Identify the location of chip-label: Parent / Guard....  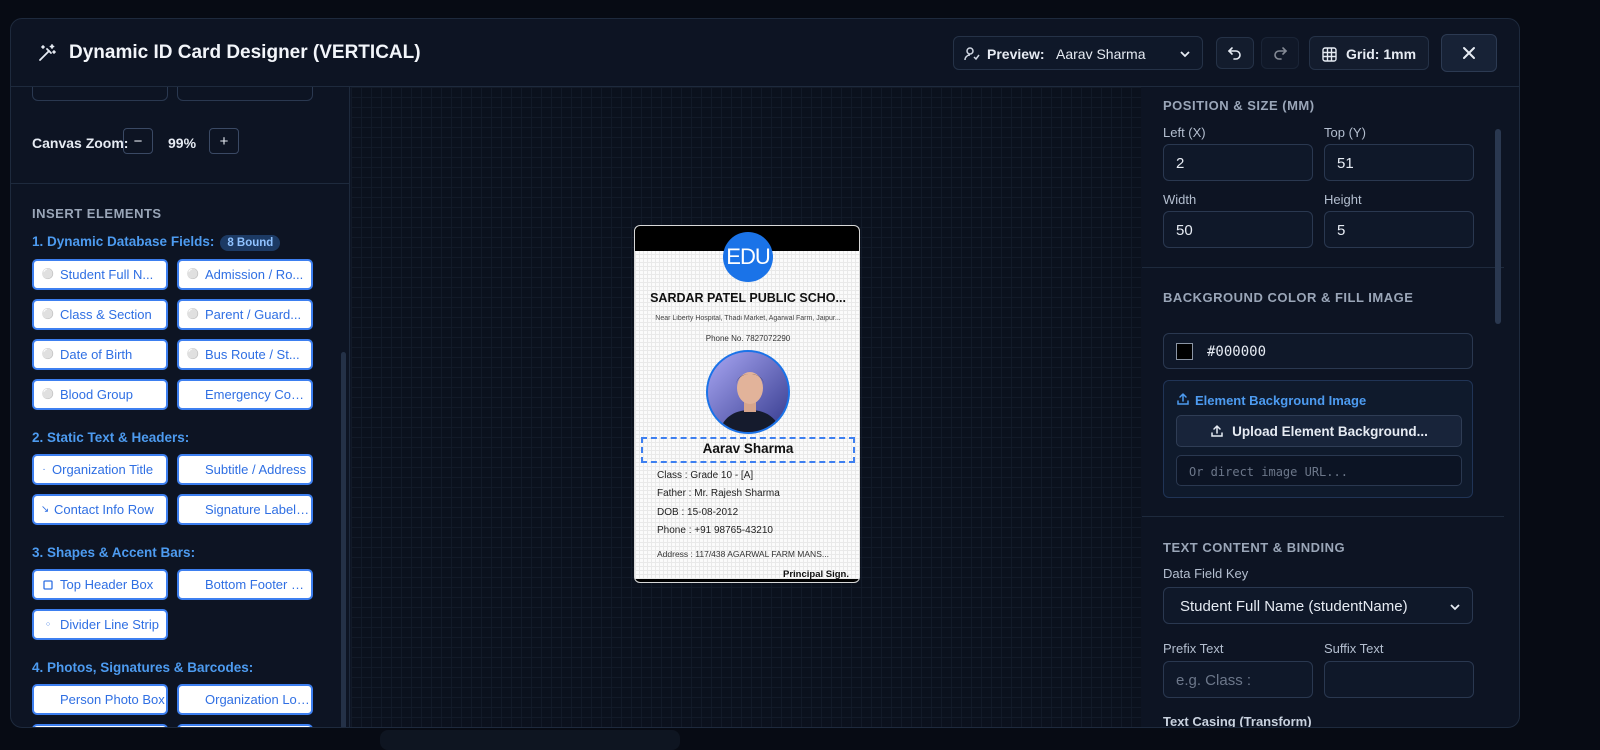
(253, 314).